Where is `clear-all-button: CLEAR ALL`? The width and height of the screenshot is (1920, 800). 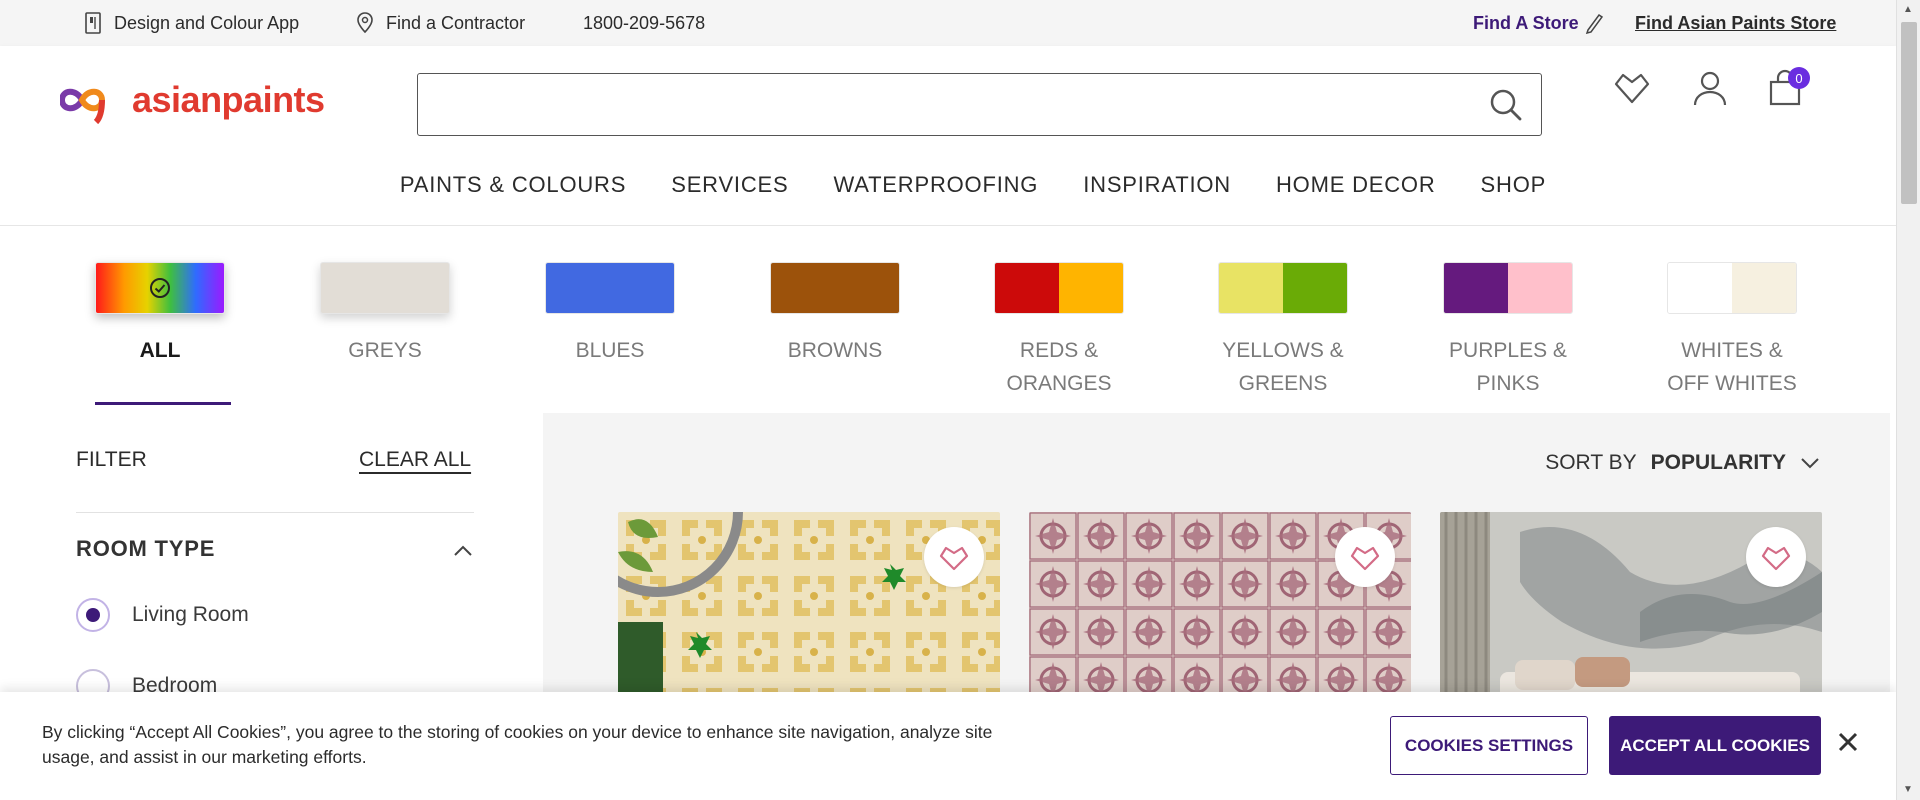
clear-all-button: CLEAR ALL is located at coordinates (415, 460).